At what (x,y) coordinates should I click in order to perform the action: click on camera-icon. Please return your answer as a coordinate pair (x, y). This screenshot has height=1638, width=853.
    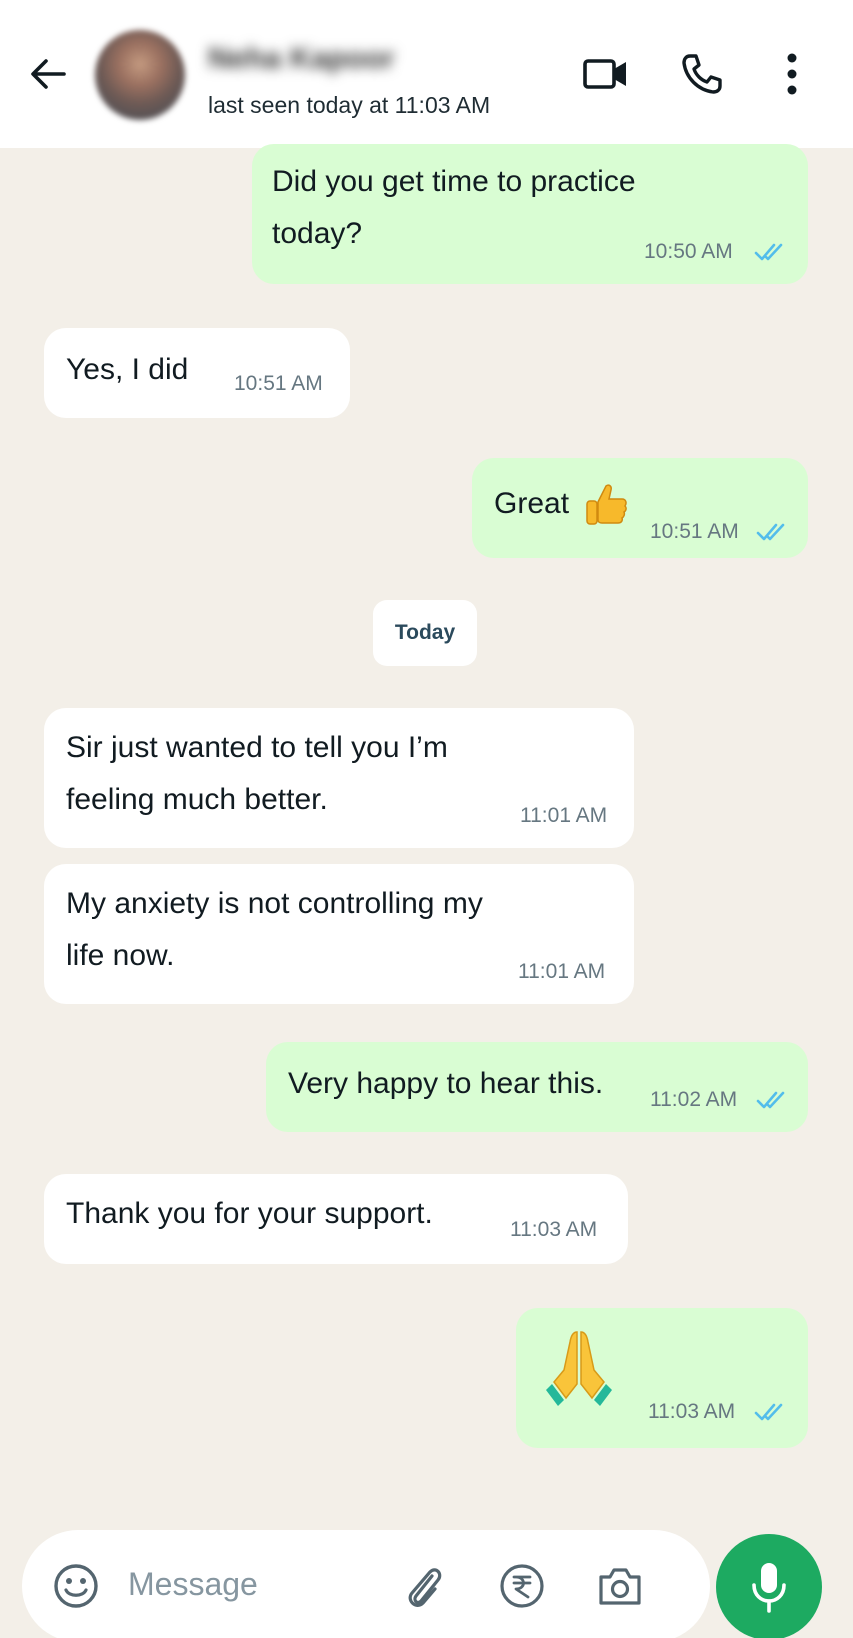
    Looking at the image, I should click on (620, 1586).